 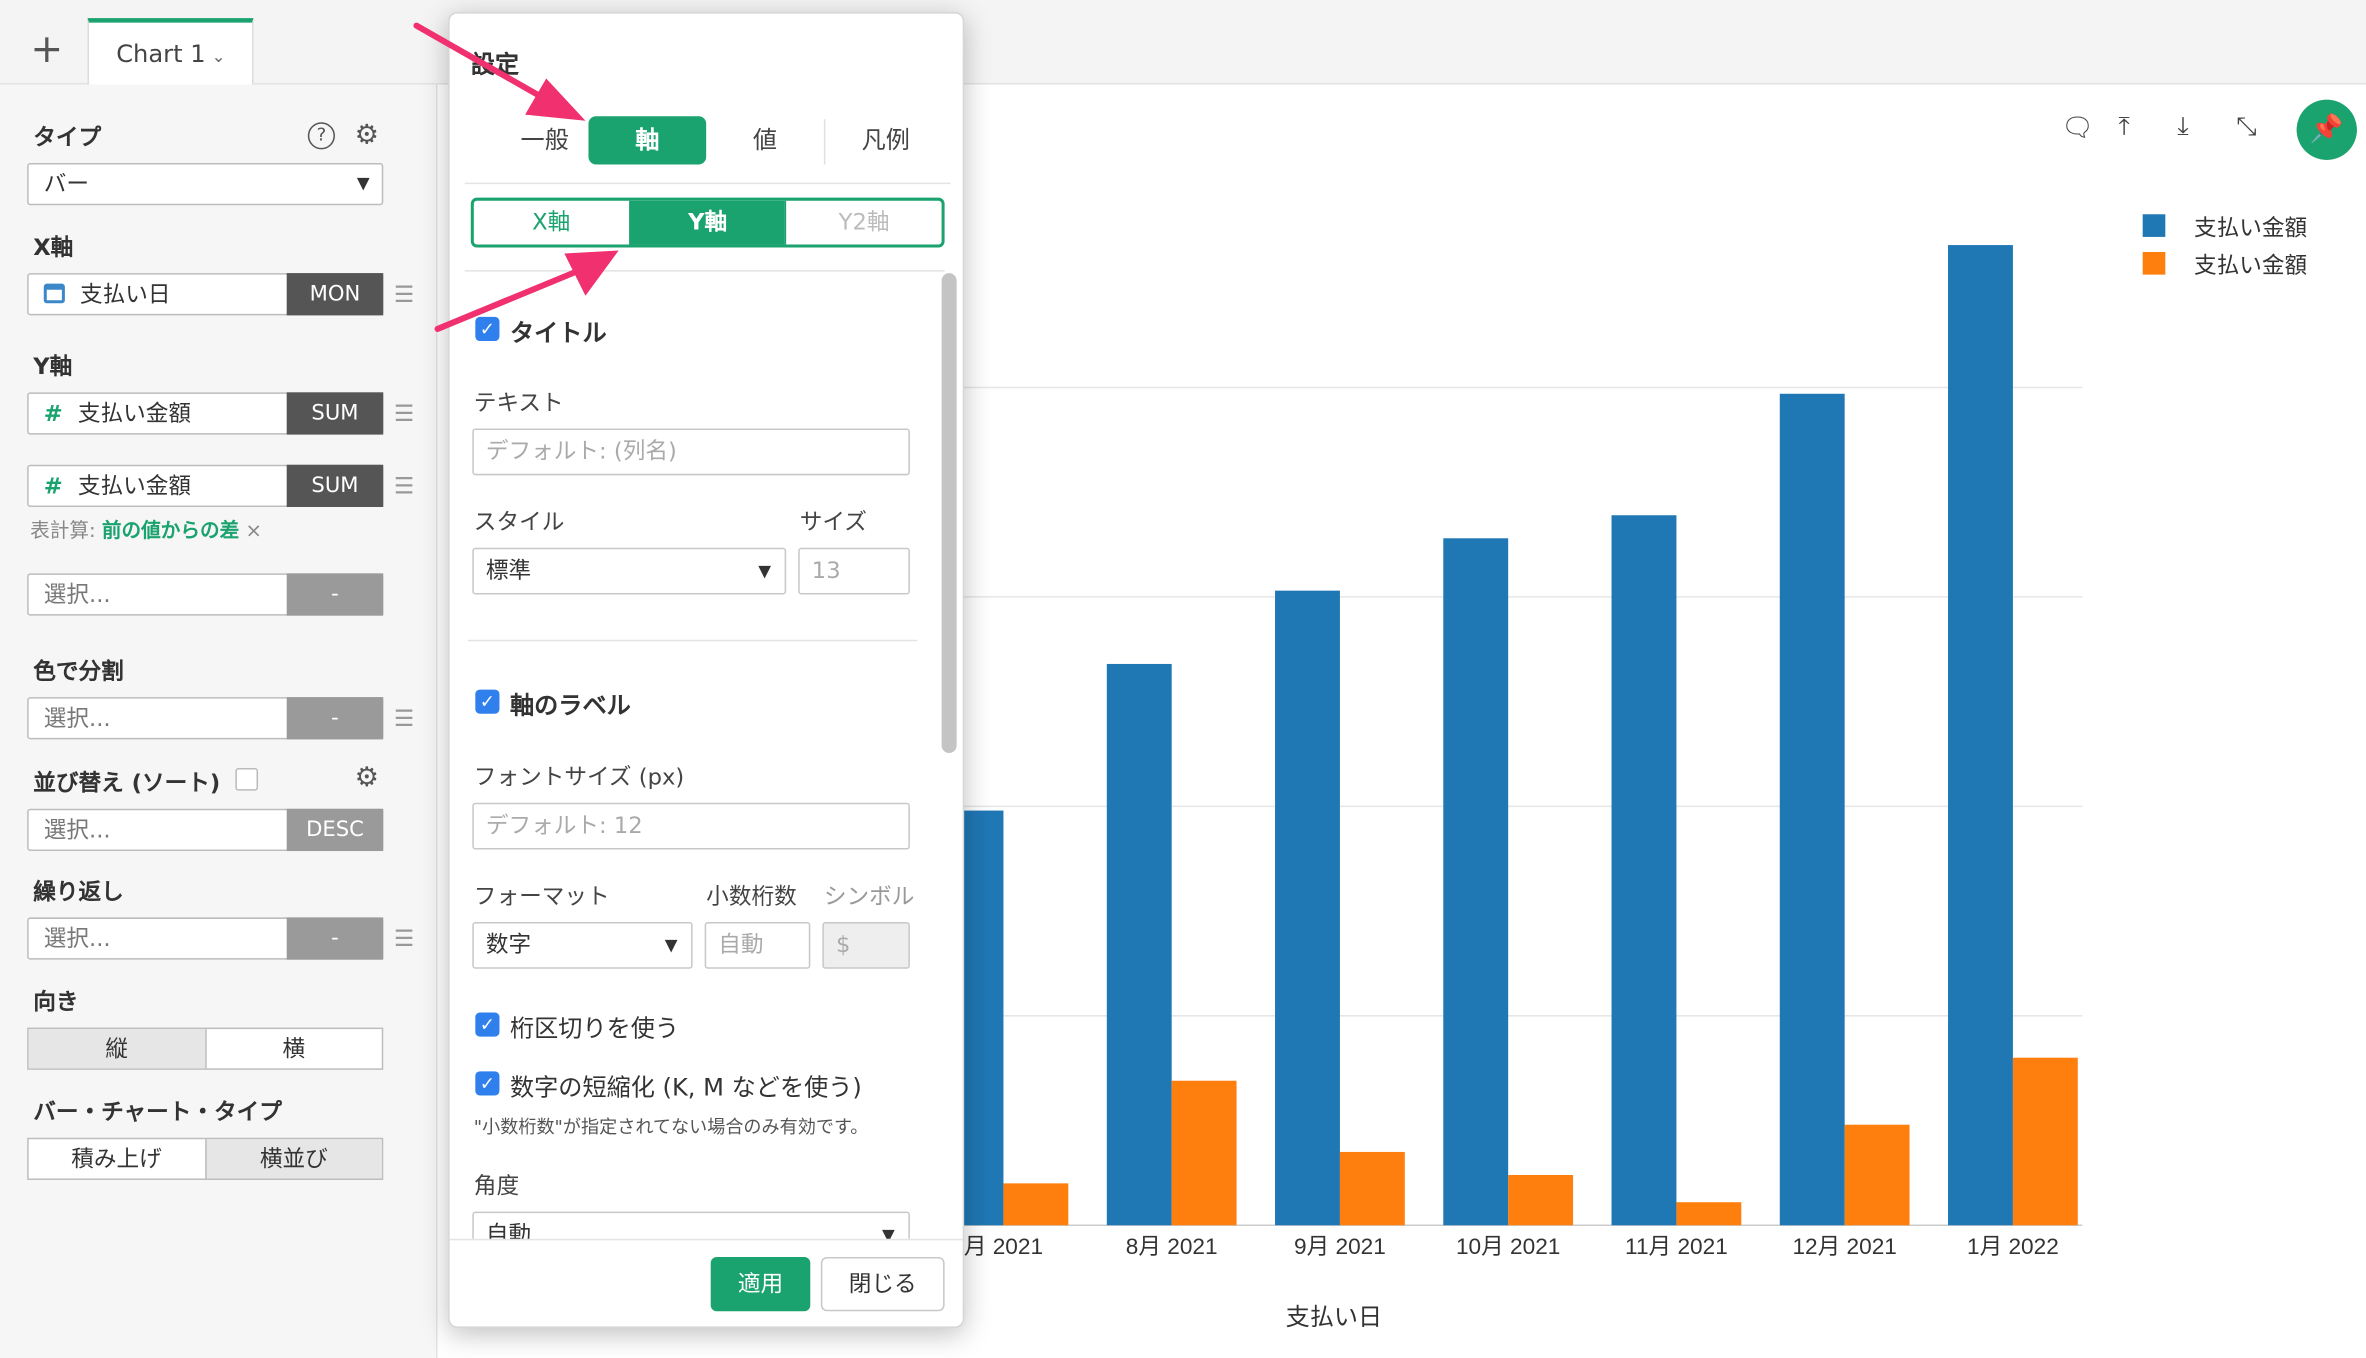 What do you see at coordinates (541, 896) in the screenshot?
I see `format-label: フォーマット` at bounding box center [541, 896].